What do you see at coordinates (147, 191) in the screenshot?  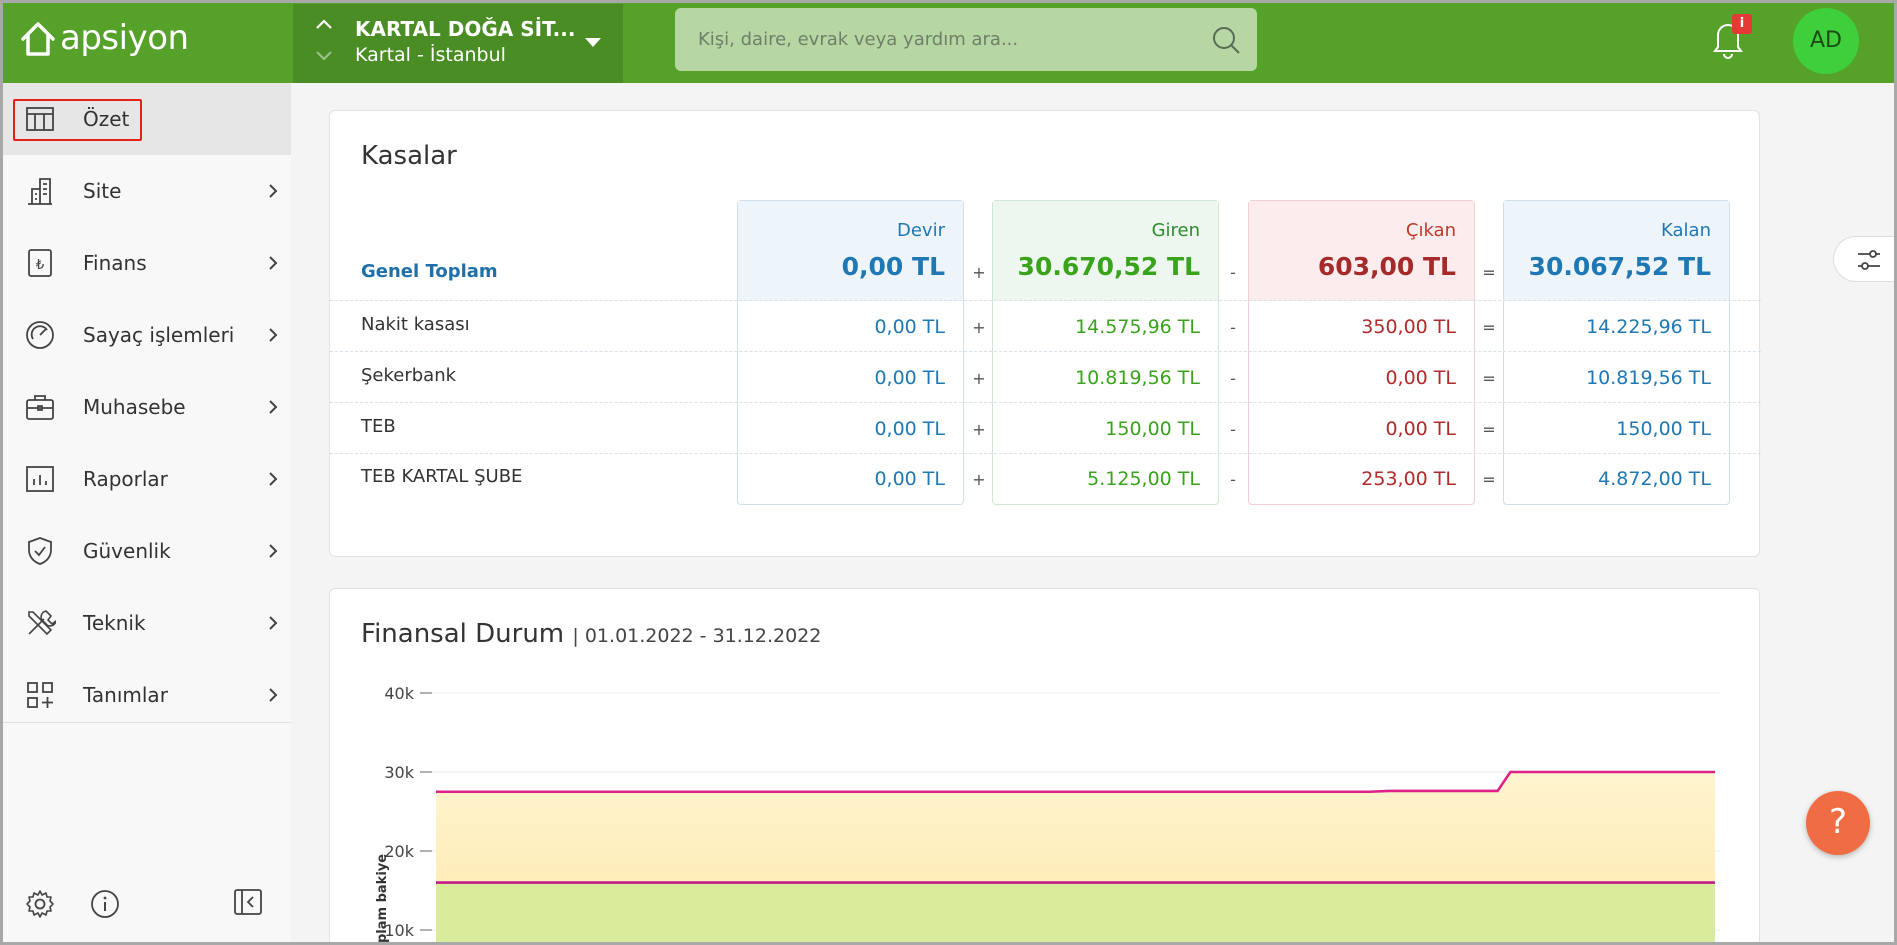 I see `sidebar-item-site: Site` at bounding box center [147, 191].